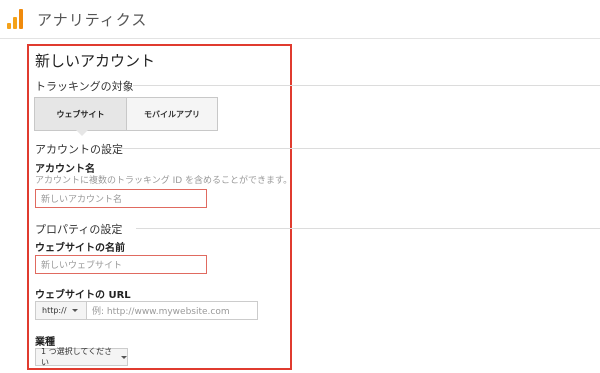 The image size is (600, 373). I want to click on website-url-input: 例: http://www.mywebsite.com, so click(172, 310).